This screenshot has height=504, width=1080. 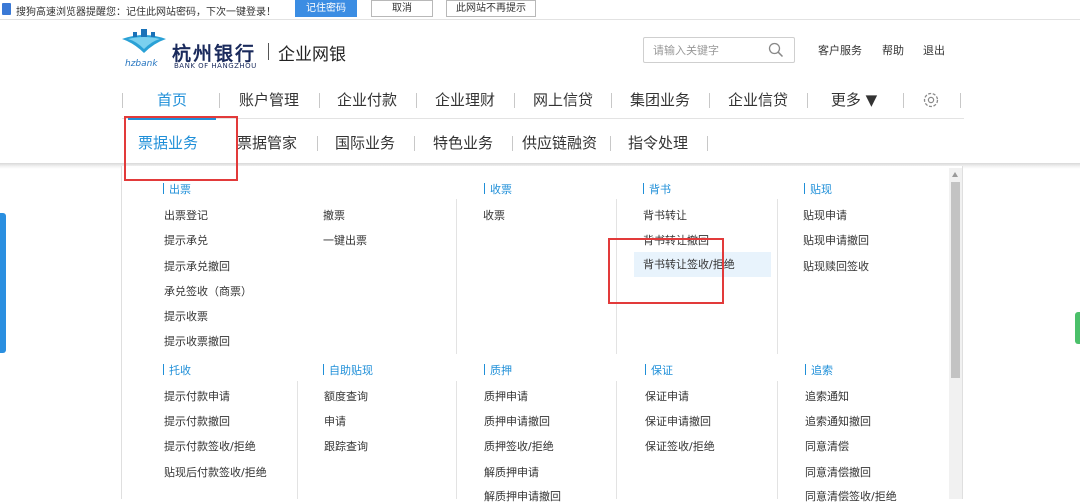 I want to click on menu-item-receive: 收票, so click(x=494, y=215).